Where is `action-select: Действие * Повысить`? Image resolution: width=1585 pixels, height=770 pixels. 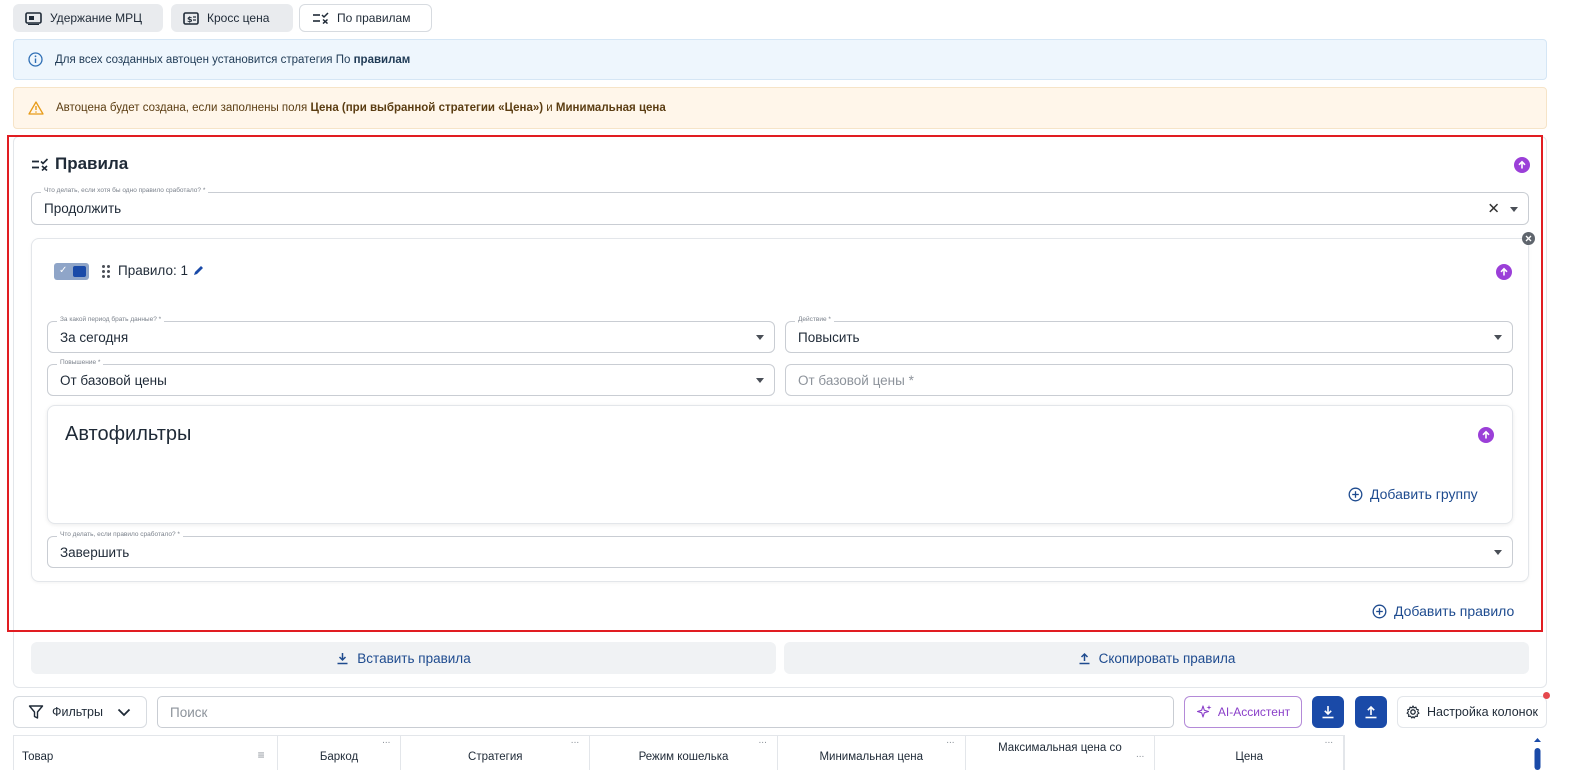
action-select: Действие * Повысить is located at coordinates (1149, 334).